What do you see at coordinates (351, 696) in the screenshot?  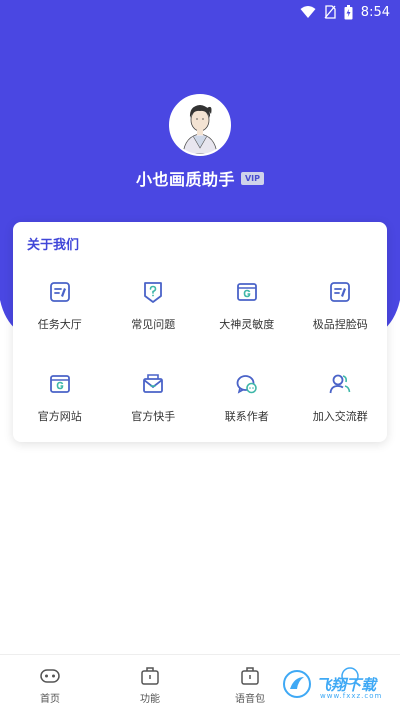 I see `watermark-subtext: www.fxxz.com` at bounding box center [351, 696].